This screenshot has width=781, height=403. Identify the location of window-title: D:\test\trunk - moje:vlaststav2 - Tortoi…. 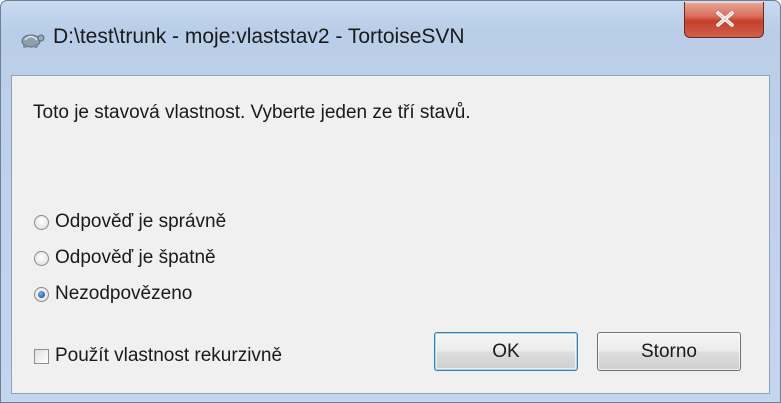
(259, 36).